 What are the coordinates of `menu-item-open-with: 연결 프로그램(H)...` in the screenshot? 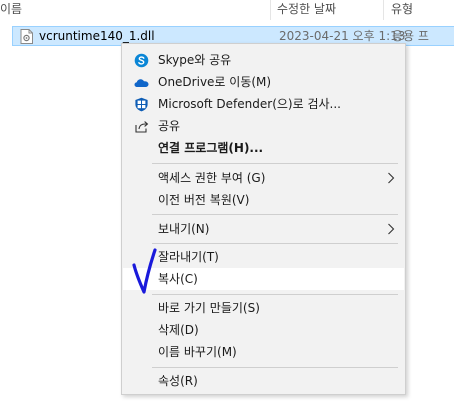 It's located at (263, 148).